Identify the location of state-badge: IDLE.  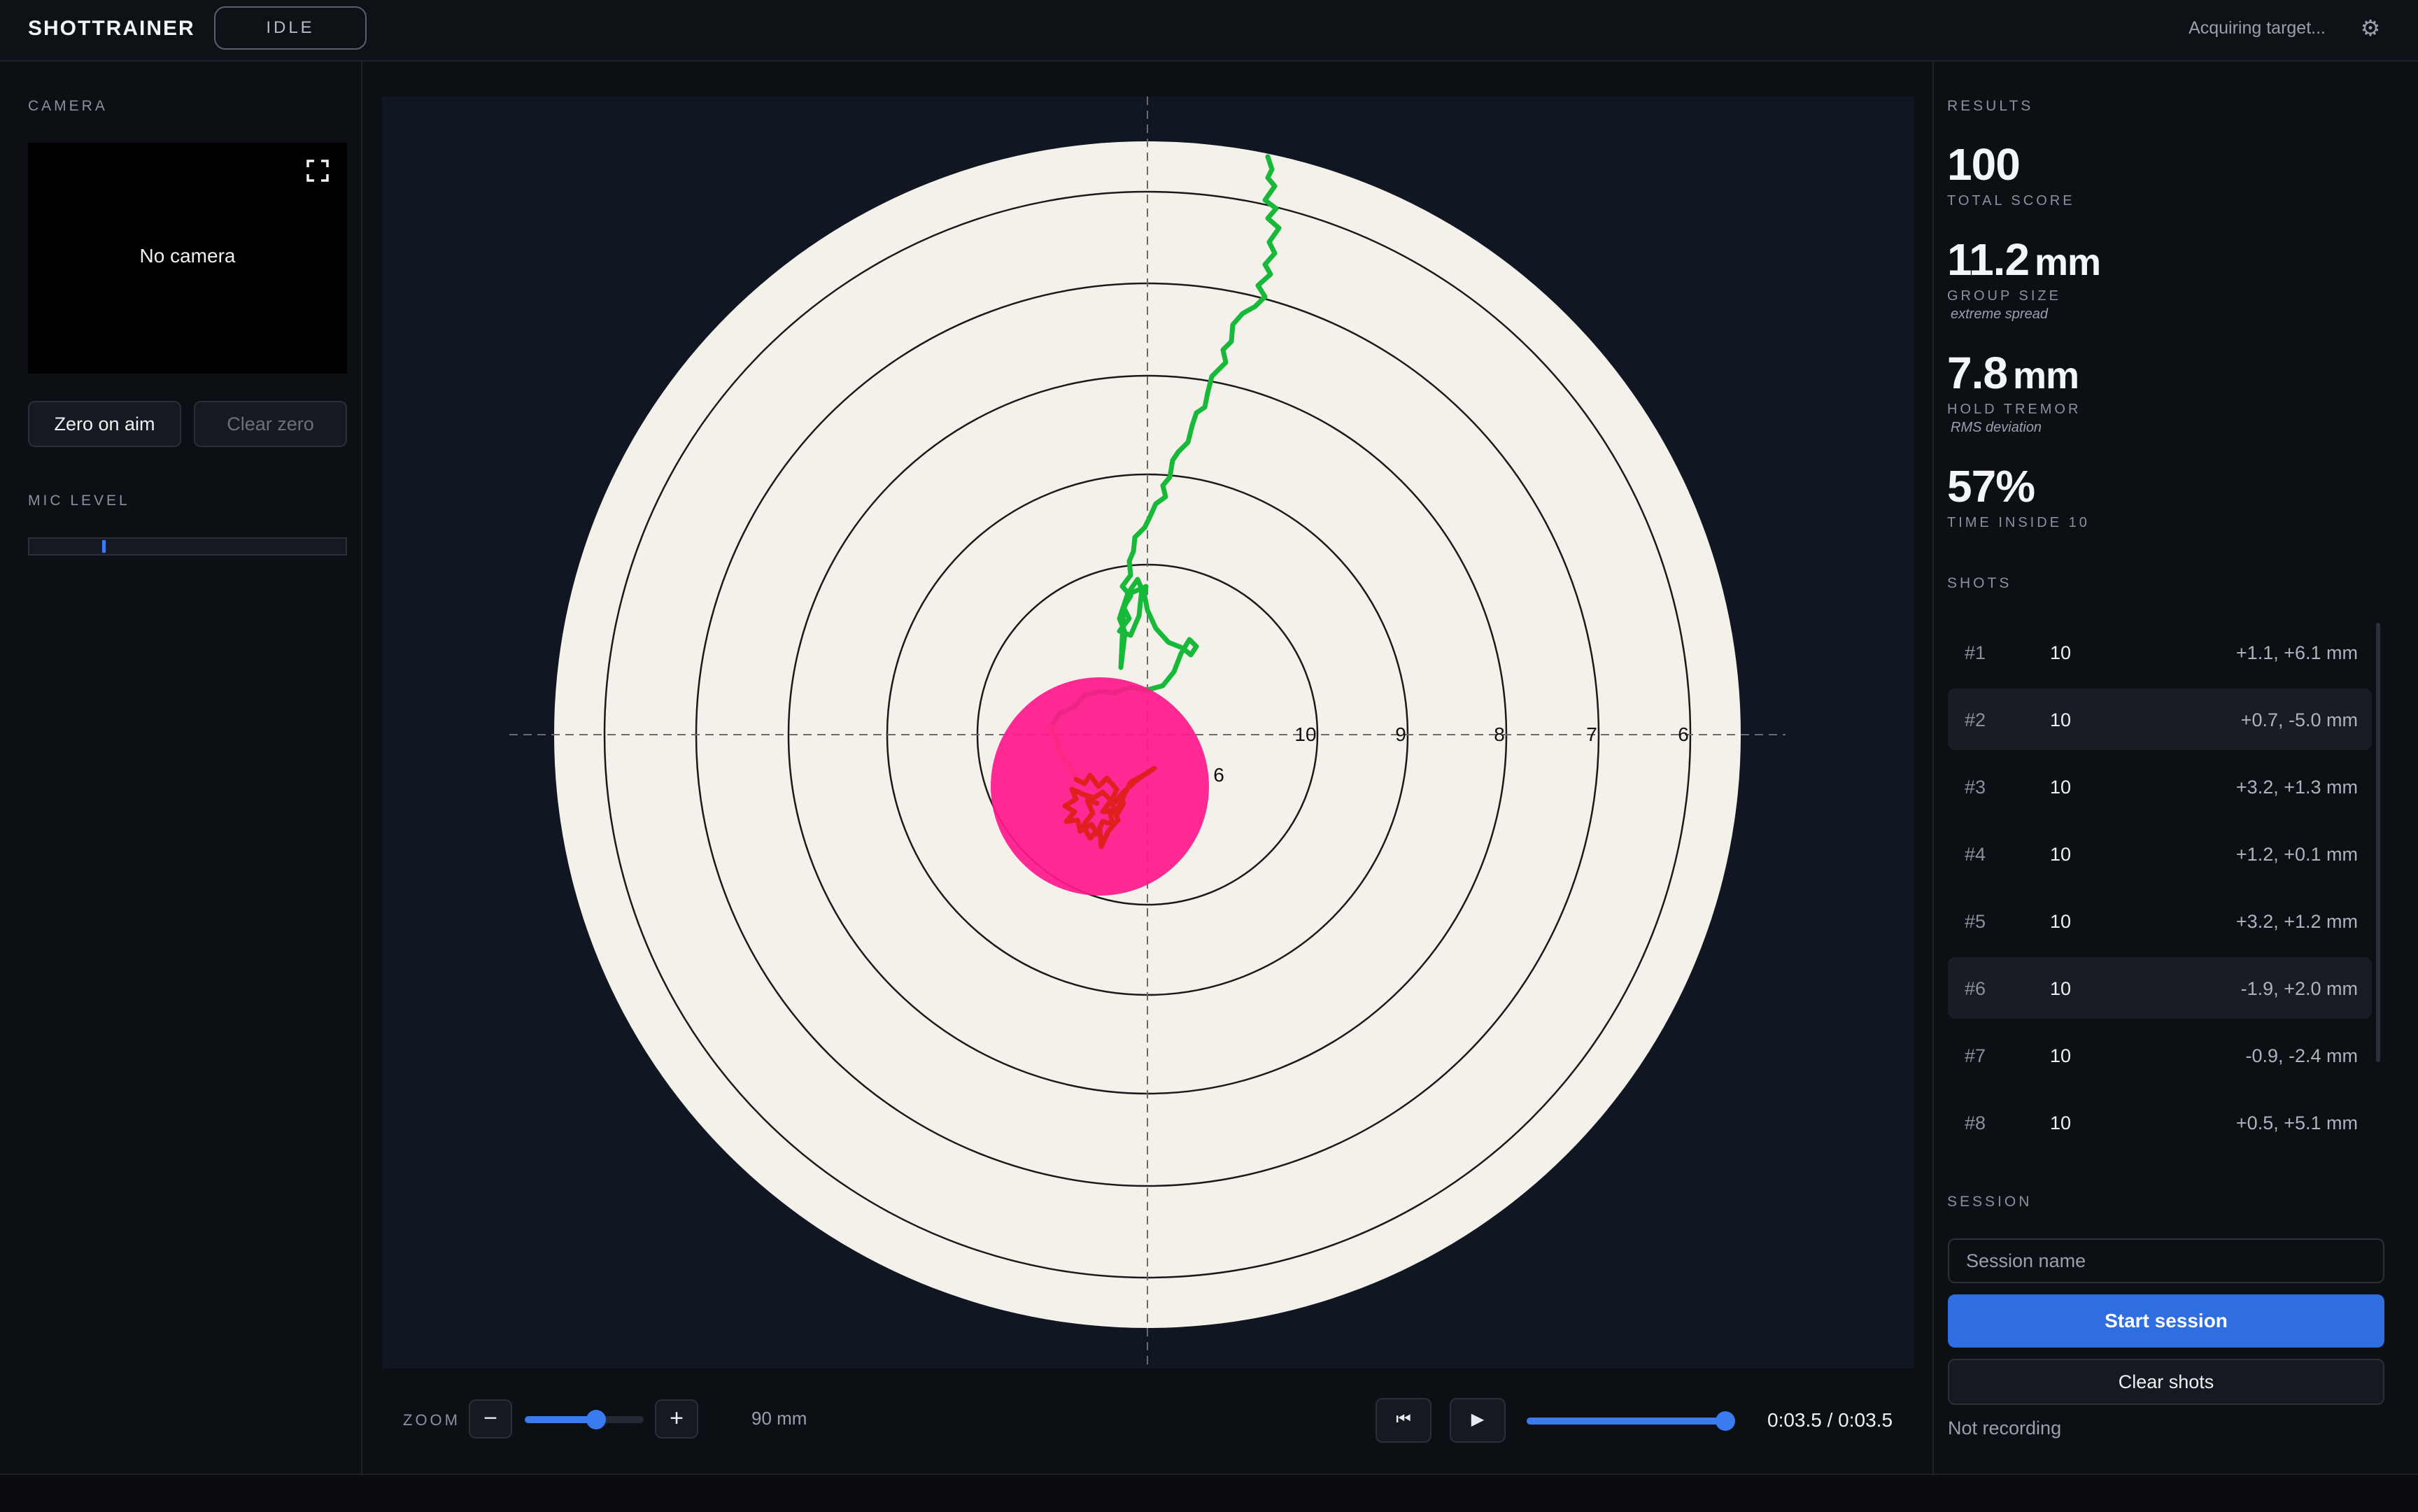
(290, 28).